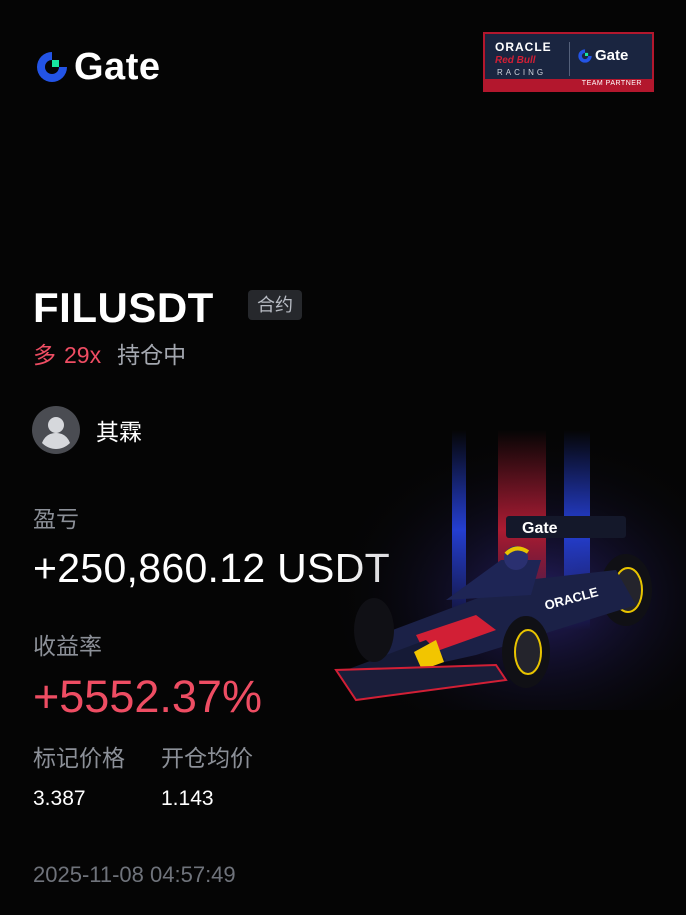  Describe the element at coordinates (569, 59) in the screenshot. I see `partner-divider` at that location.